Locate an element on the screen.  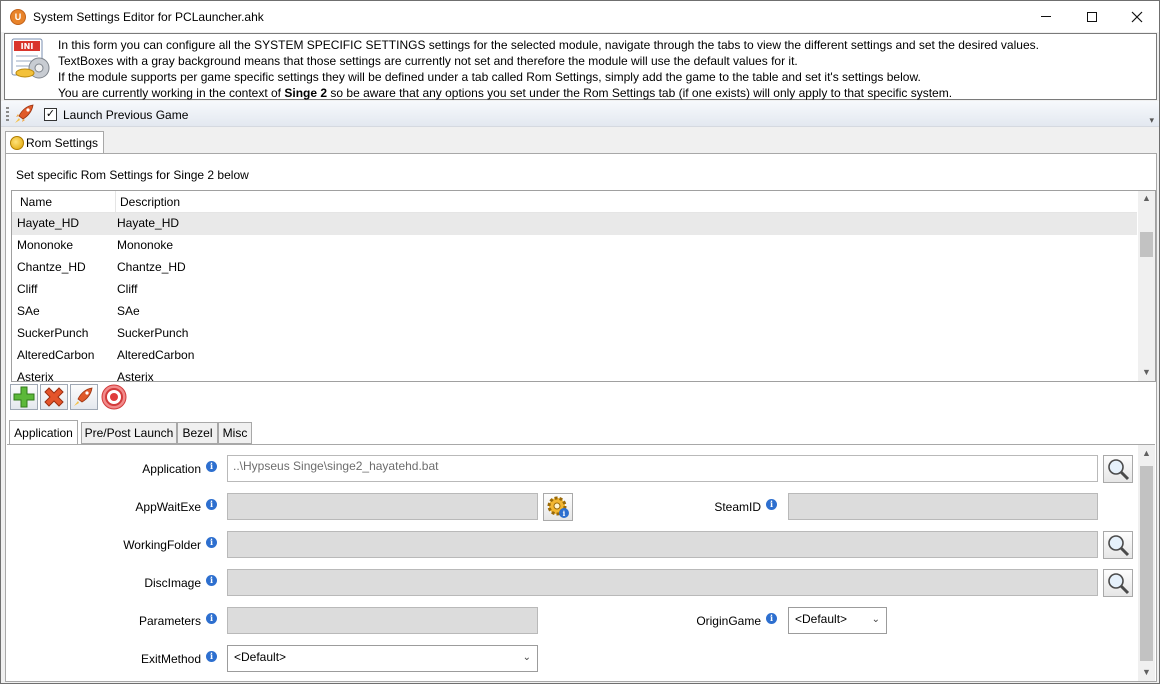
workingfolder-field is located at coordinates (662, 544).